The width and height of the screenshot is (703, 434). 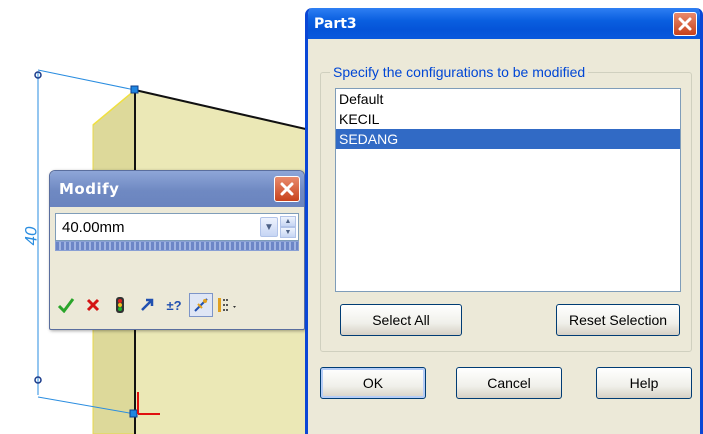 I want to click on dimension-value-text: 40.00mm, so click(x=158, y=227).